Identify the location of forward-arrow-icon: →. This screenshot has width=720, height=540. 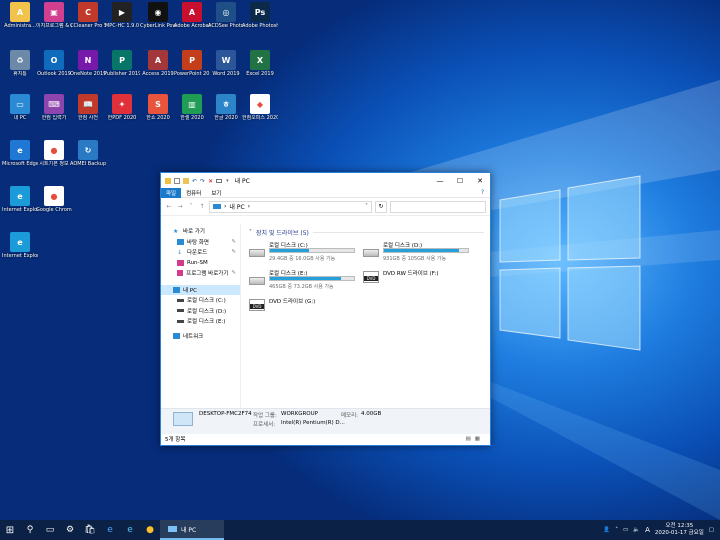
(180, 206).